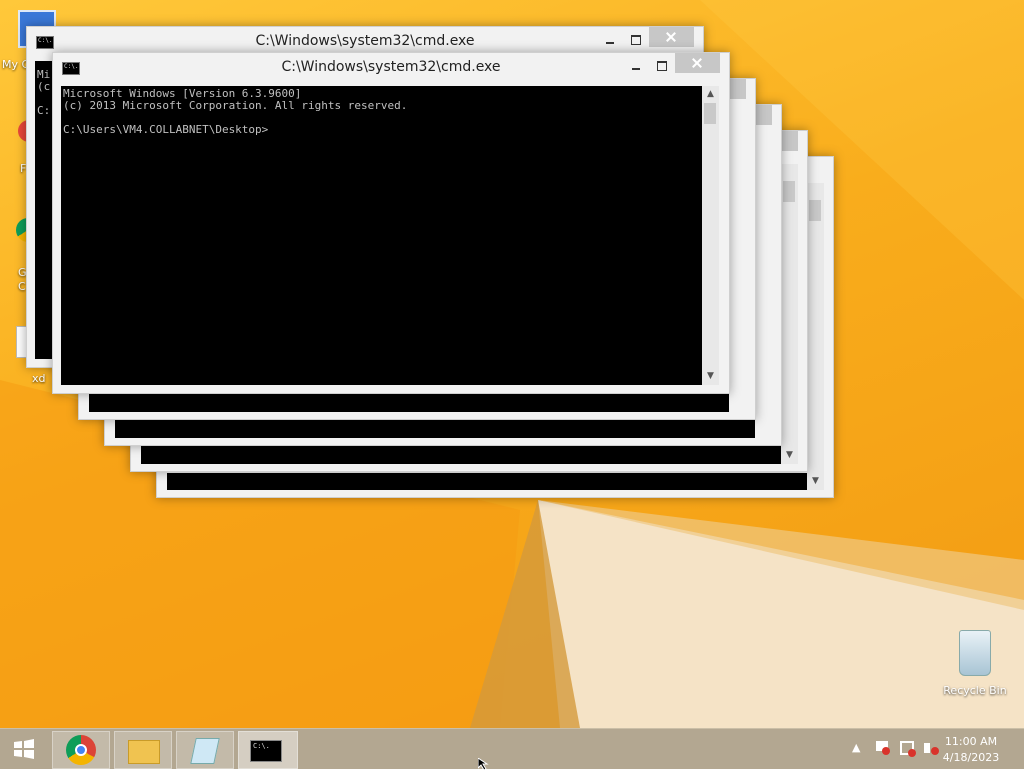 This screenshot has height=771, width=1024. Describe the element at coordinates (971, 757) in the screenshot. I see `clock-date: 4/18/2023` at that location.